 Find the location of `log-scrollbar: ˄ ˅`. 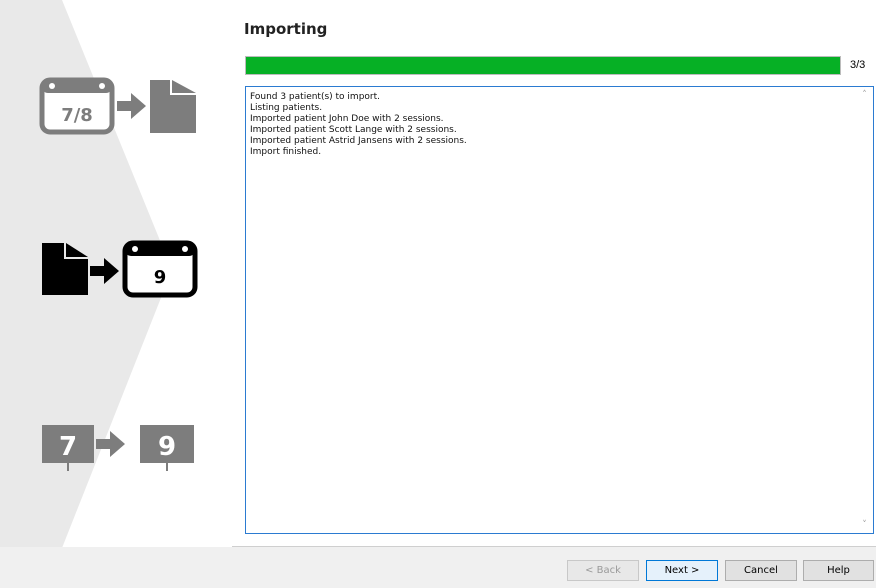

log-scrollbar: ˄ ˅ is located at coordinates (864, 310).